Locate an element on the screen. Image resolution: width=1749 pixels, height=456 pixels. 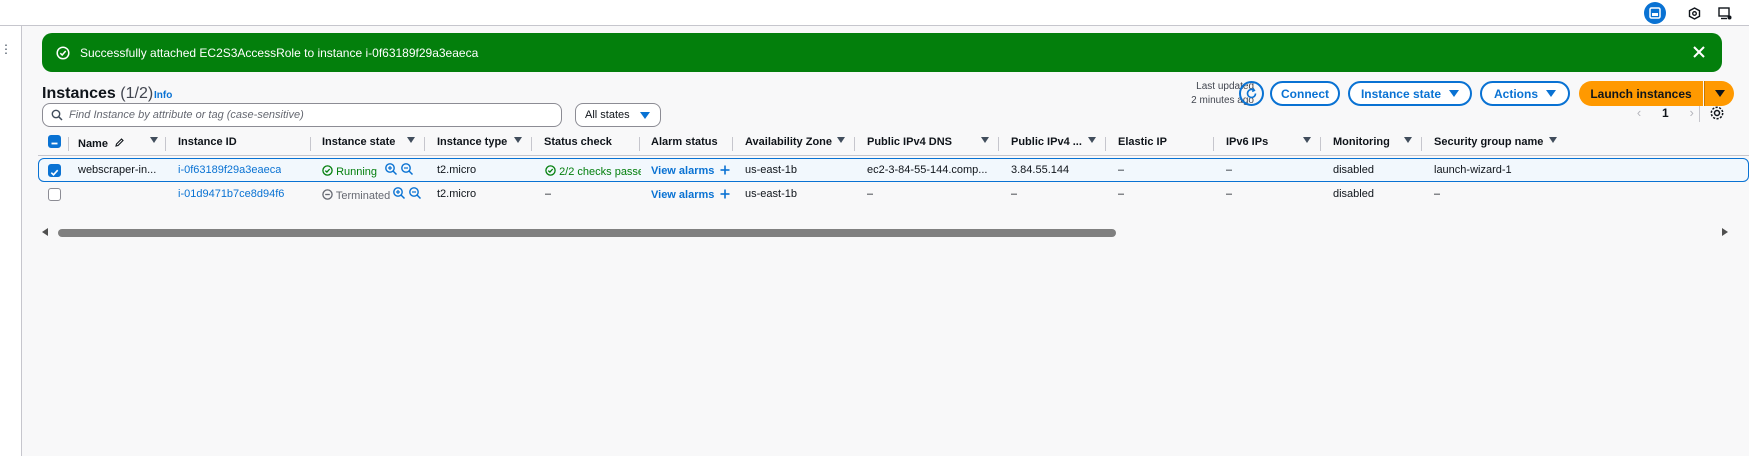
instance-state-button: Instance state is located at coordinates (1410, 93).